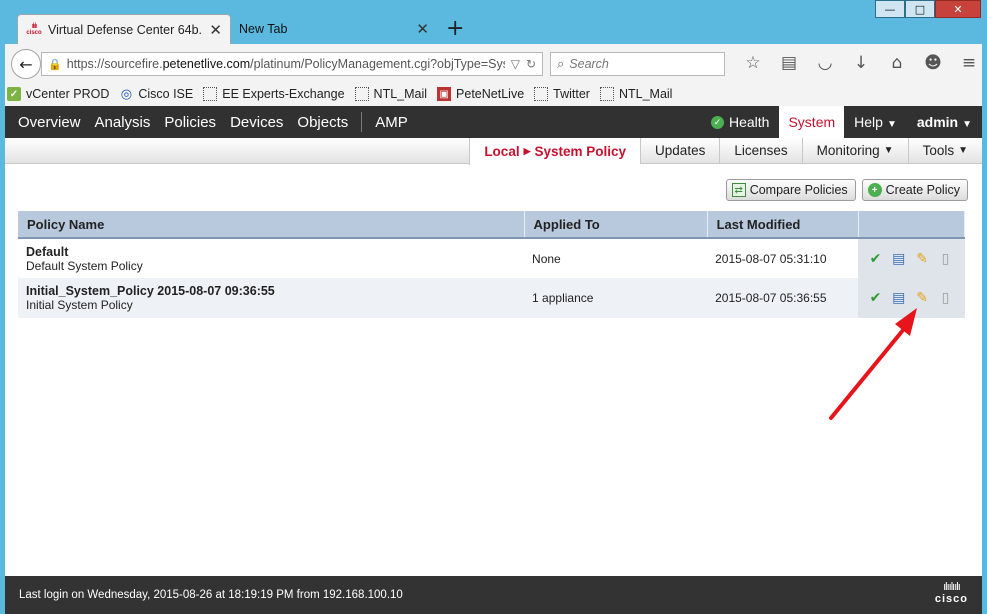  Describe the element at coordinates (480, 94) in the screenshot. I see `bookmark-petenetlive: ▣ PeteNetLive` at that location.